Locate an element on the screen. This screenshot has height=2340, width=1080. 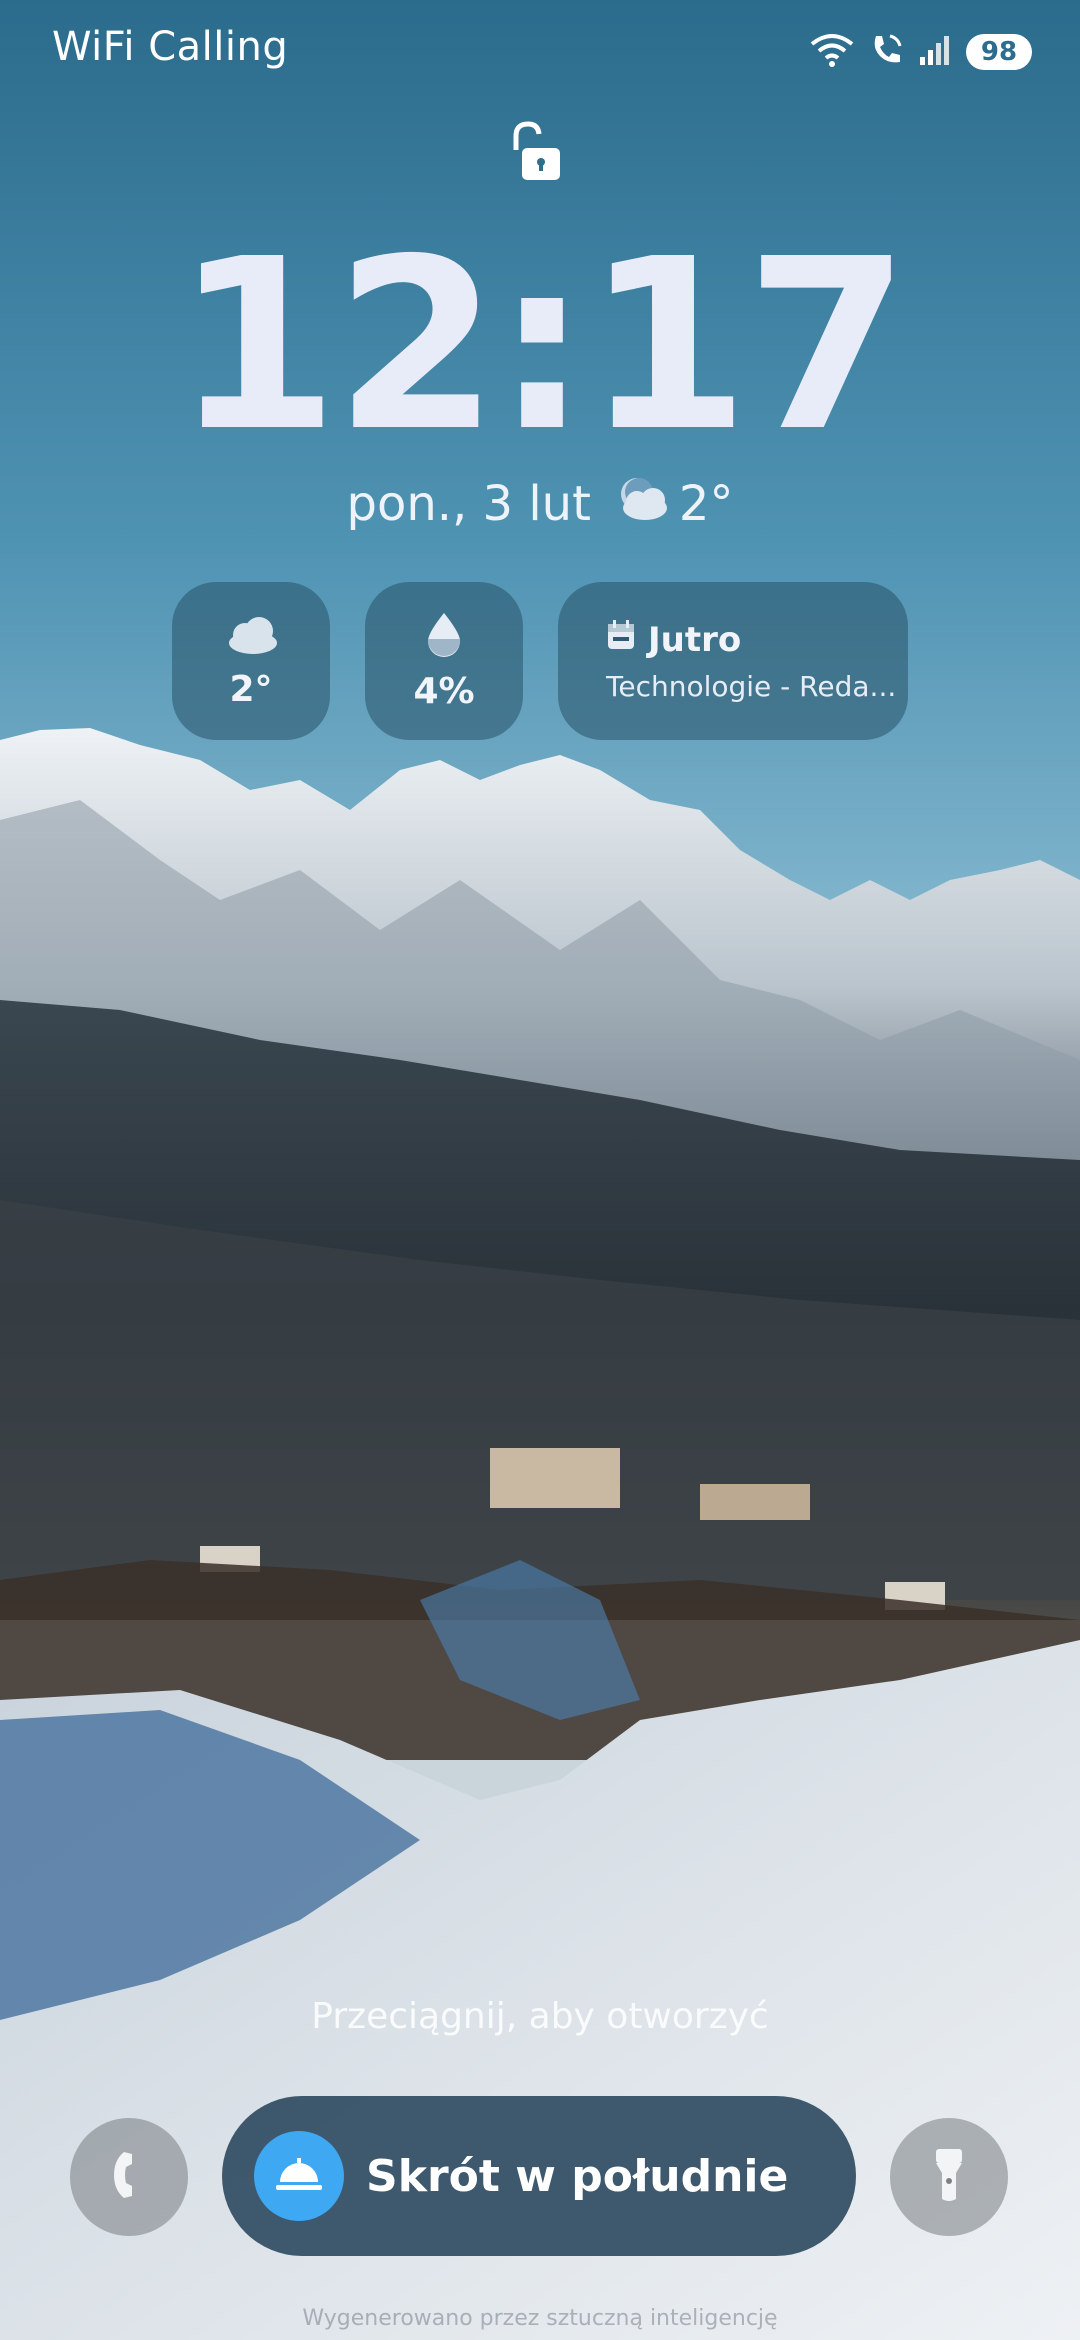
flashlight-icon is located at coordinates (949, 2177).